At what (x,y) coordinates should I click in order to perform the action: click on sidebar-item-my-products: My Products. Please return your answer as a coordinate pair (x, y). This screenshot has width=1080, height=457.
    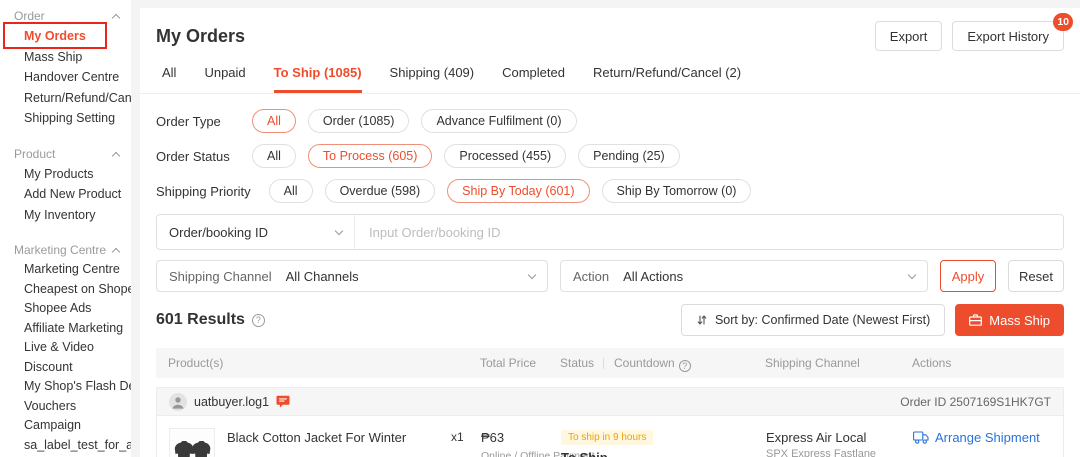
    Looking at the image, I should click on (72, 174).